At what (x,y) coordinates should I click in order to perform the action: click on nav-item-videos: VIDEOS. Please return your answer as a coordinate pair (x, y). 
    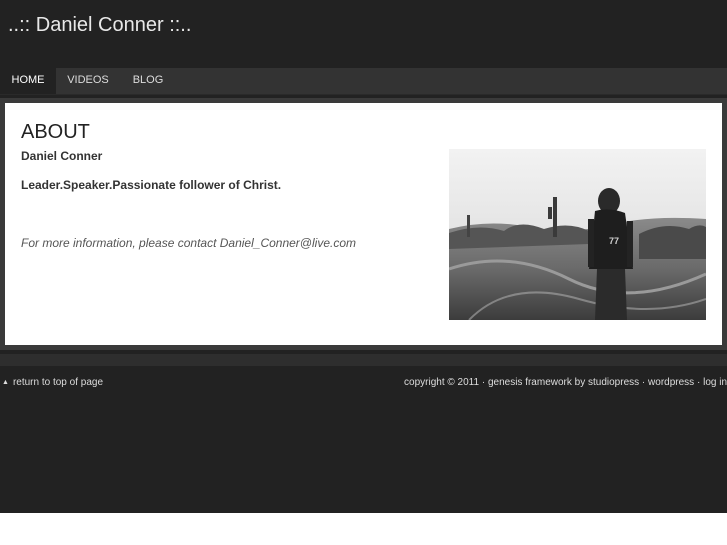
    Looking at the image, I should click on (88, 81).